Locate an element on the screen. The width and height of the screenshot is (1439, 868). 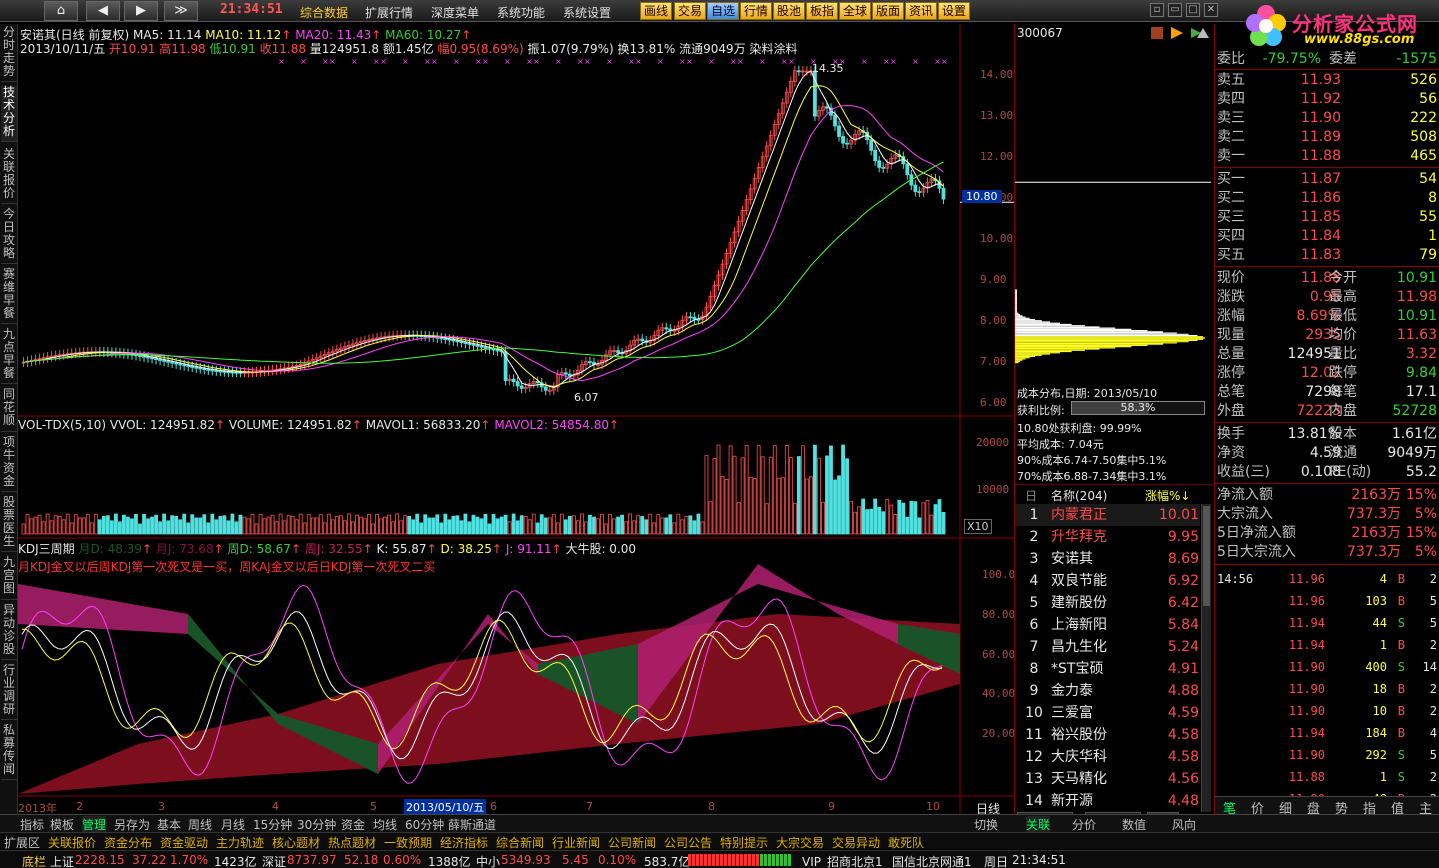
bid-level-row: 买一 11.87 54 is located at coordinates (1327, 179).